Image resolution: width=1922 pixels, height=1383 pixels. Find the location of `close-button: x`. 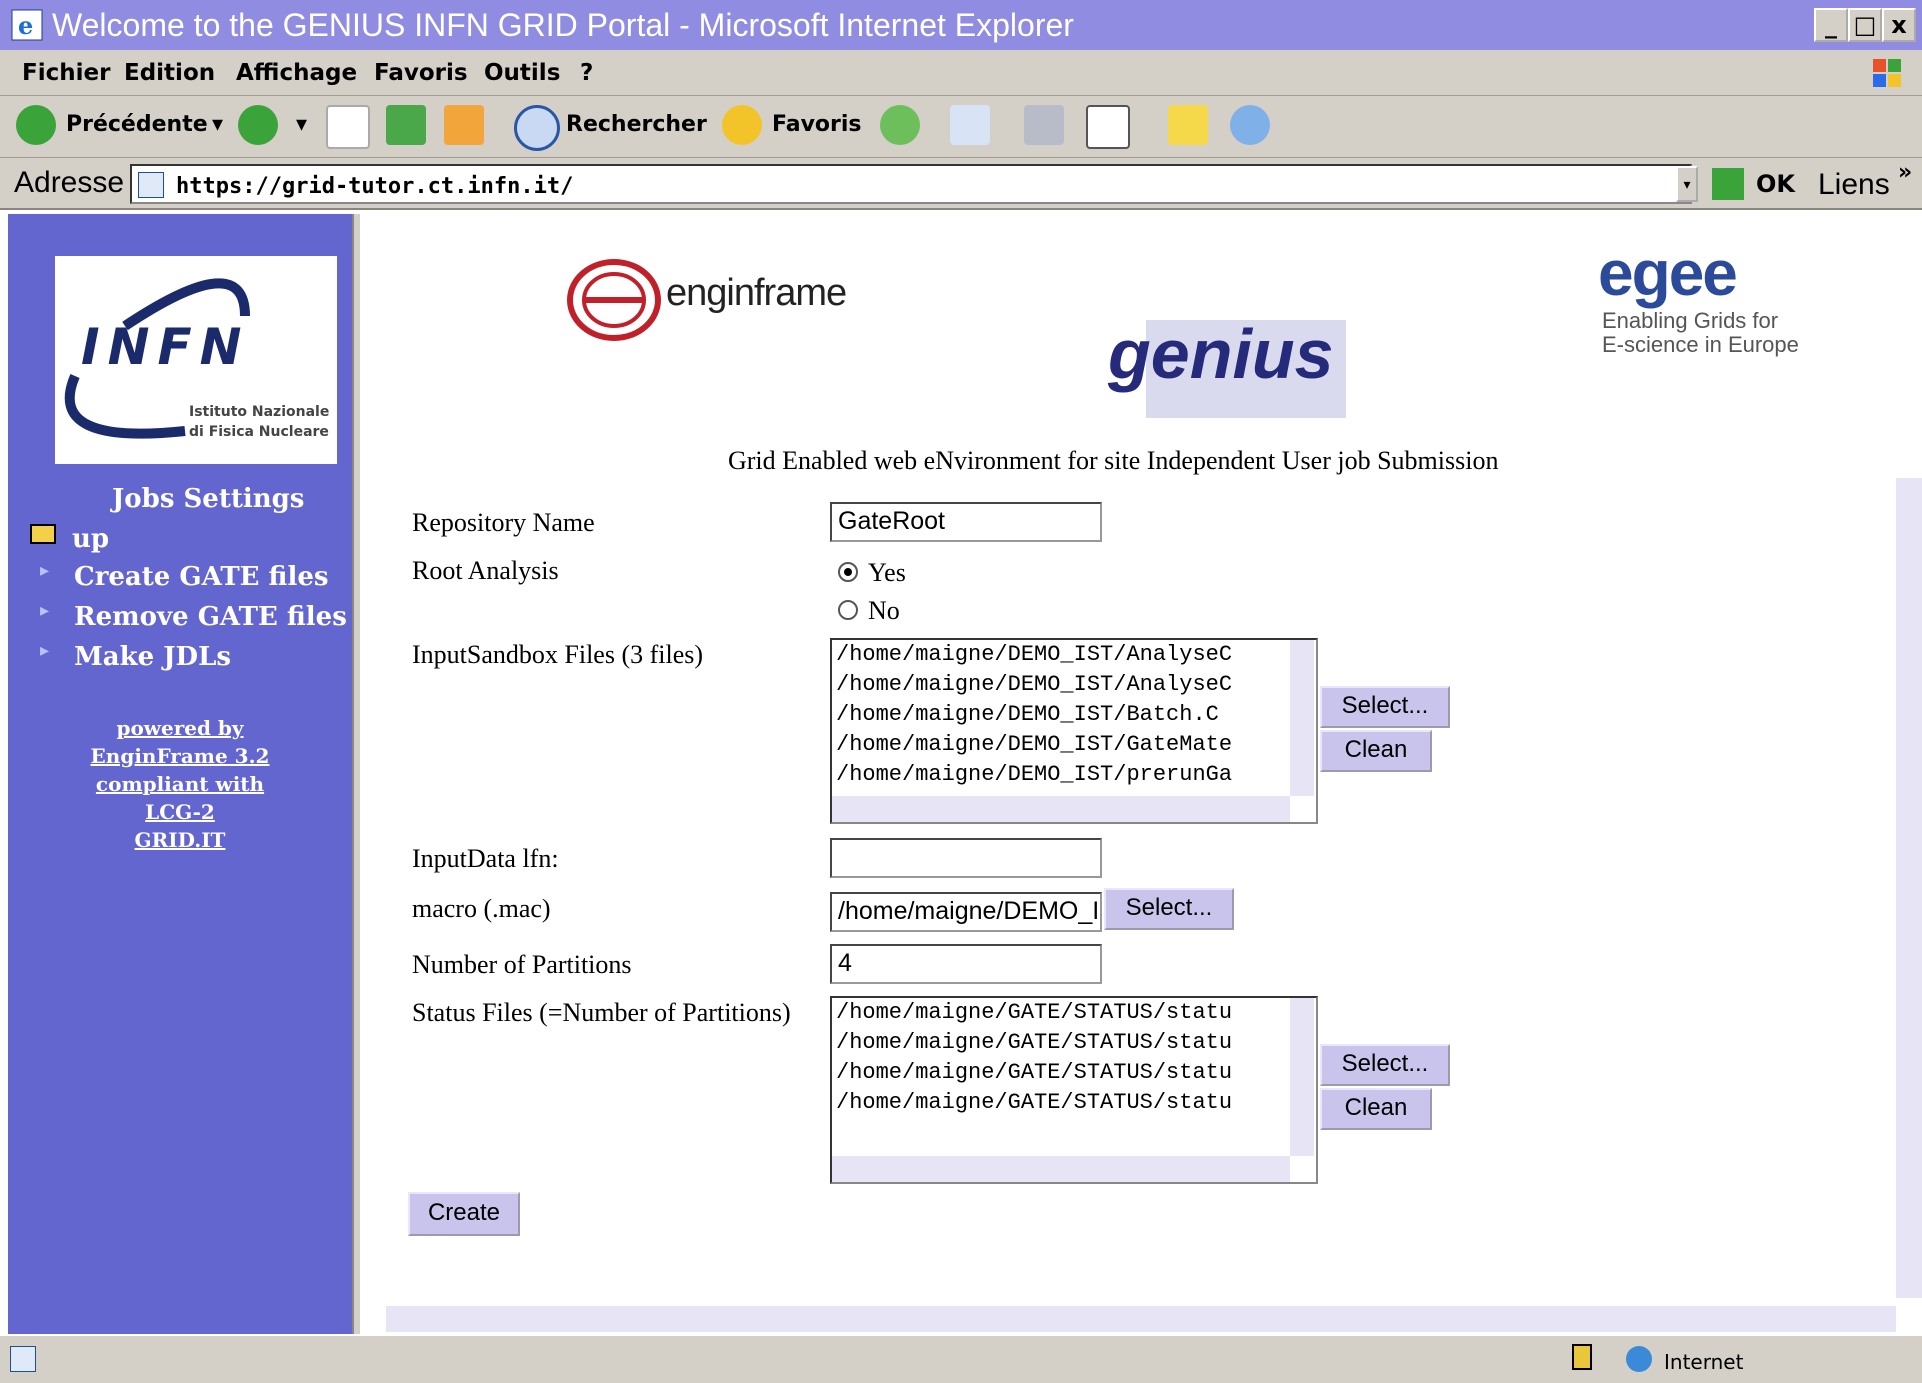

close-button: x is located at coordinates (1899, 25).